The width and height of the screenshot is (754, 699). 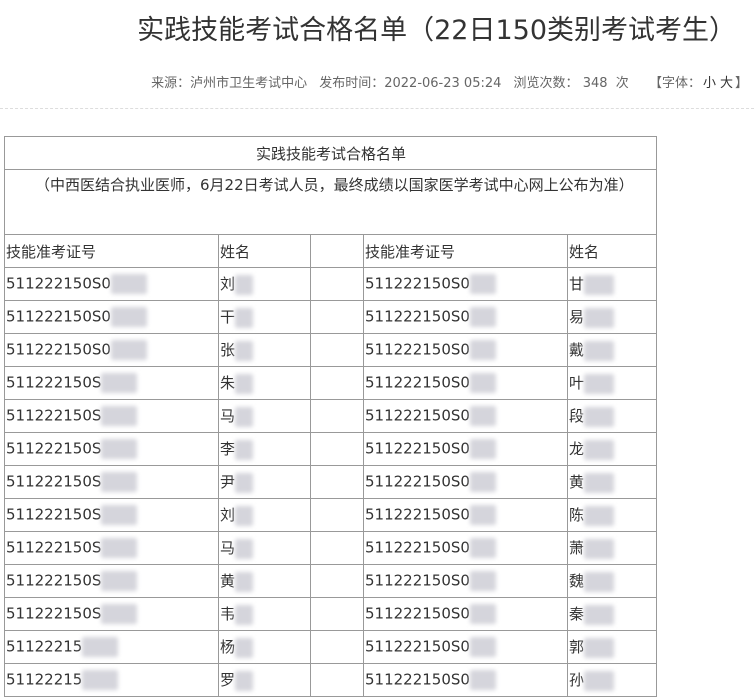 I want to click on name-cell: 尹, so click(x=264, y=482).